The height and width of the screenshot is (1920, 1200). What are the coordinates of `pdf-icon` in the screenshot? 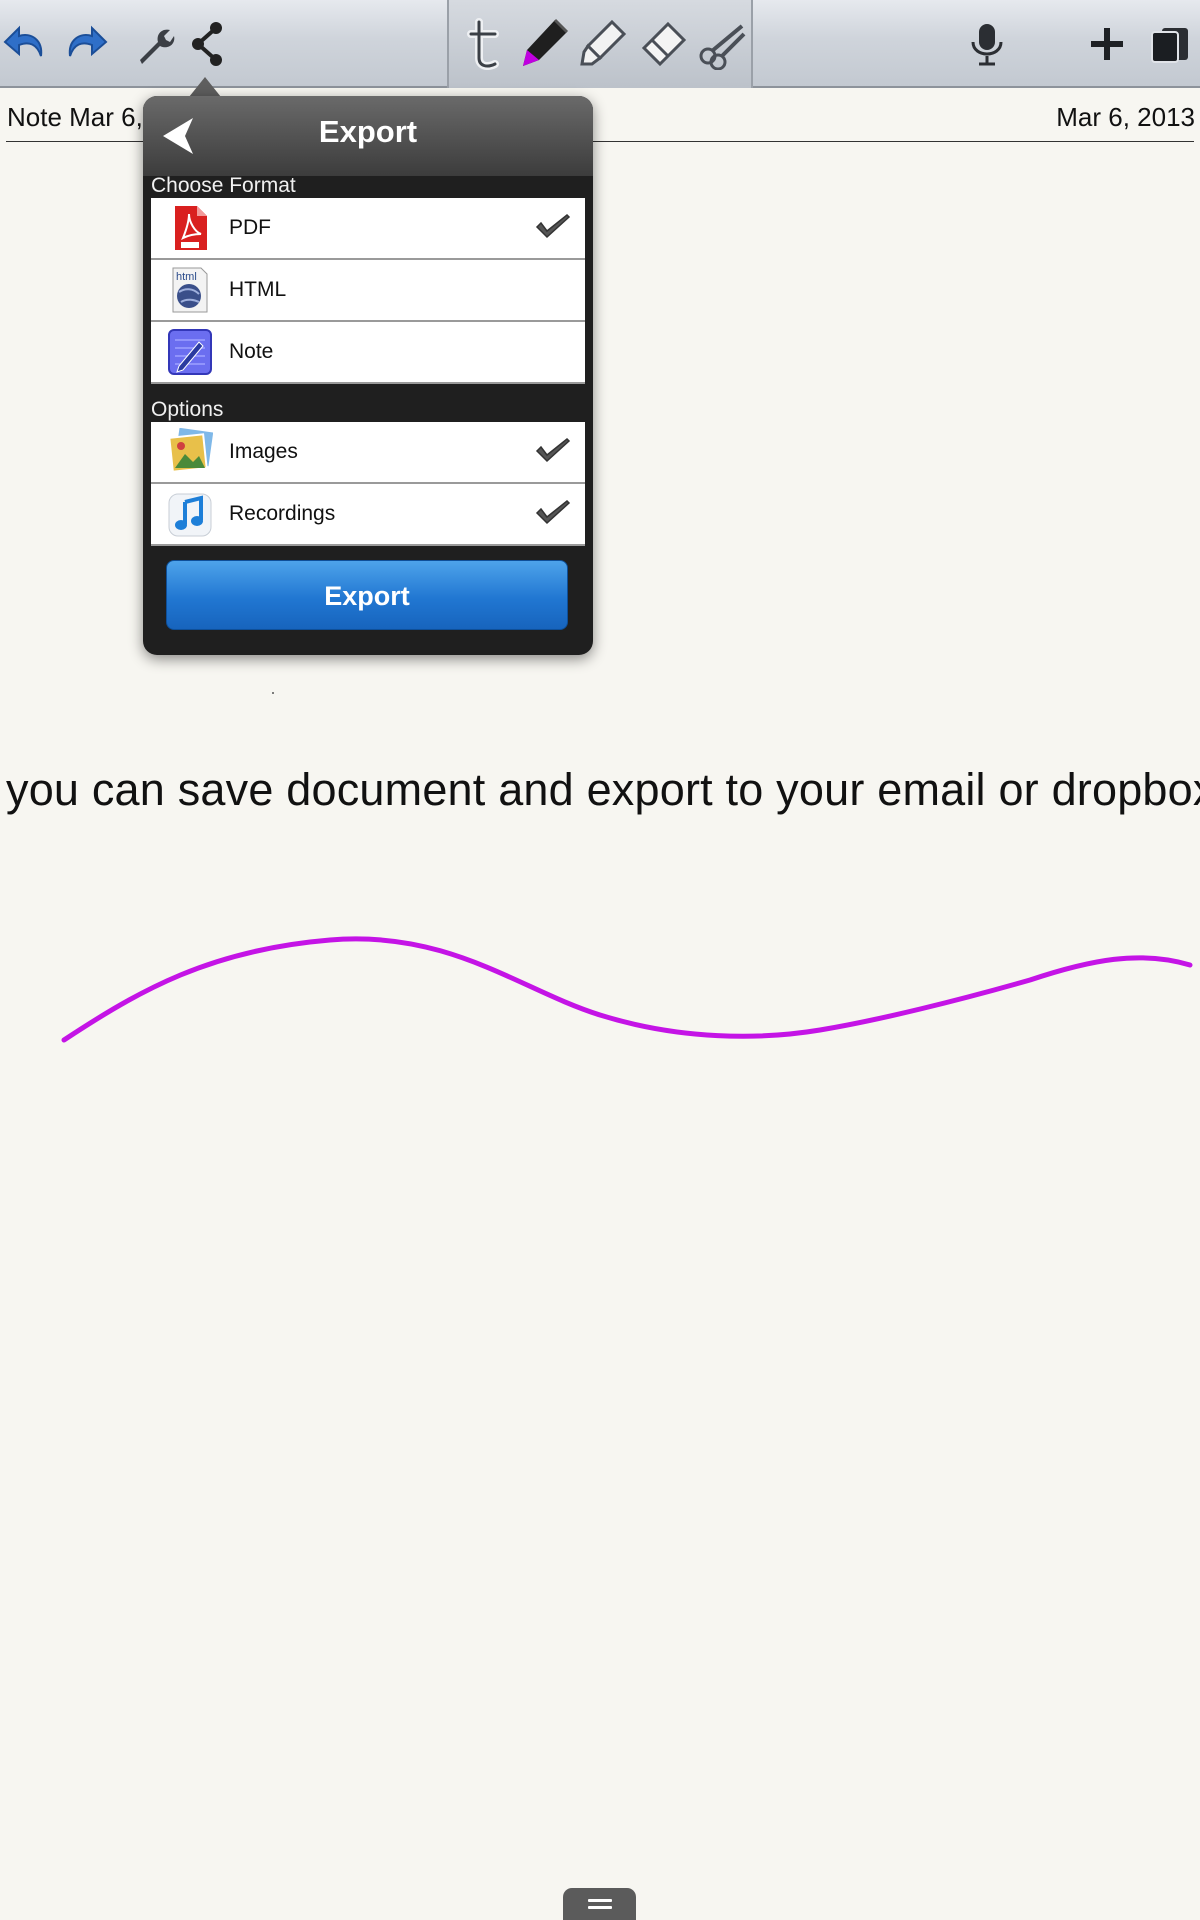 It's located at (190, 228).